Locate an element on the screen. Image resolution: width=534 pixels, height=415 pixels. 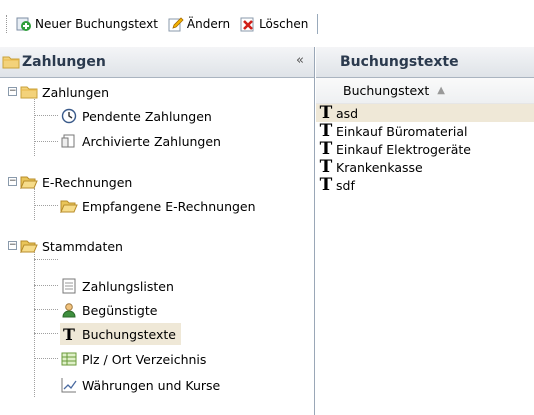
tree-item-e-rechnungen: E-Rechnungen is located at coordinates (76, 182).